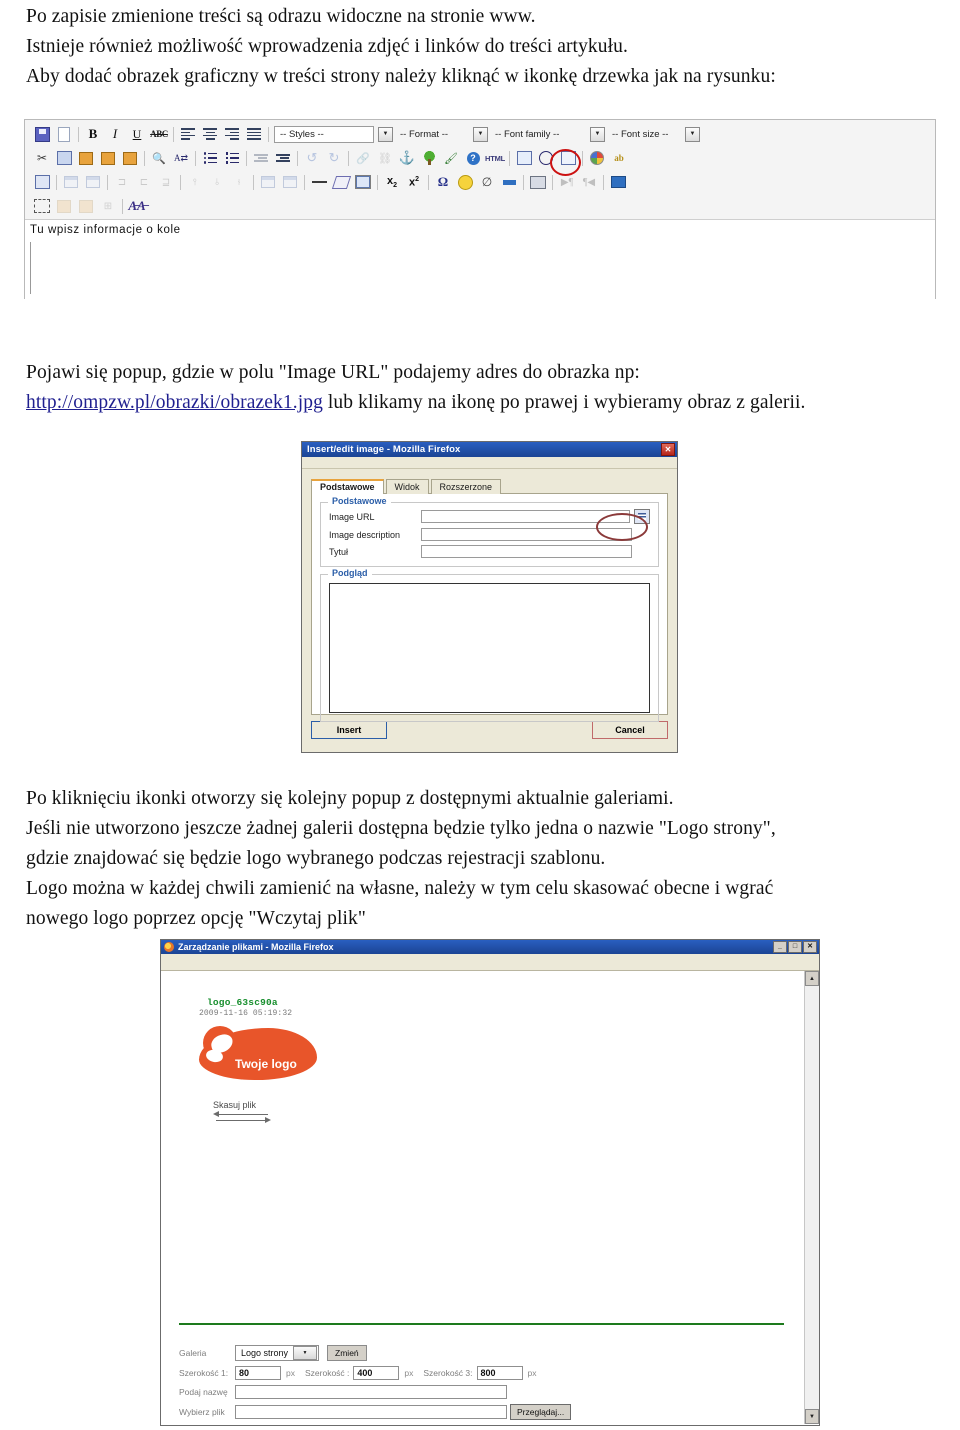 This screenshot has height=1430, width=960. I want to click on width3-input: 800, so click(499, 1373).